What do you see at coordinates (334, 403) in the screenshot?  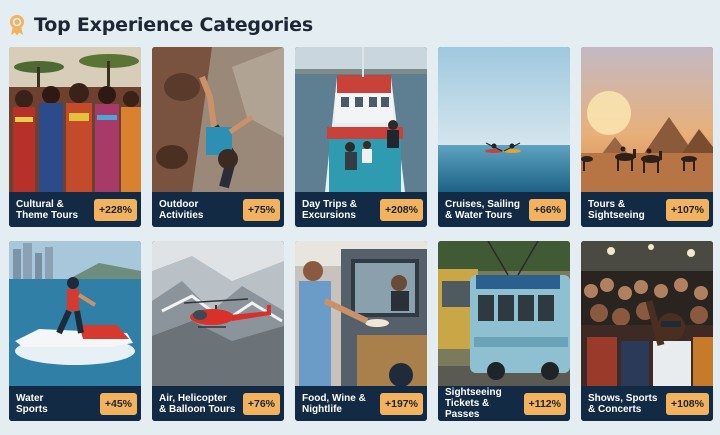 I see `category-label: Food, Wine & Nightlife` at bounding box center [334, 403].